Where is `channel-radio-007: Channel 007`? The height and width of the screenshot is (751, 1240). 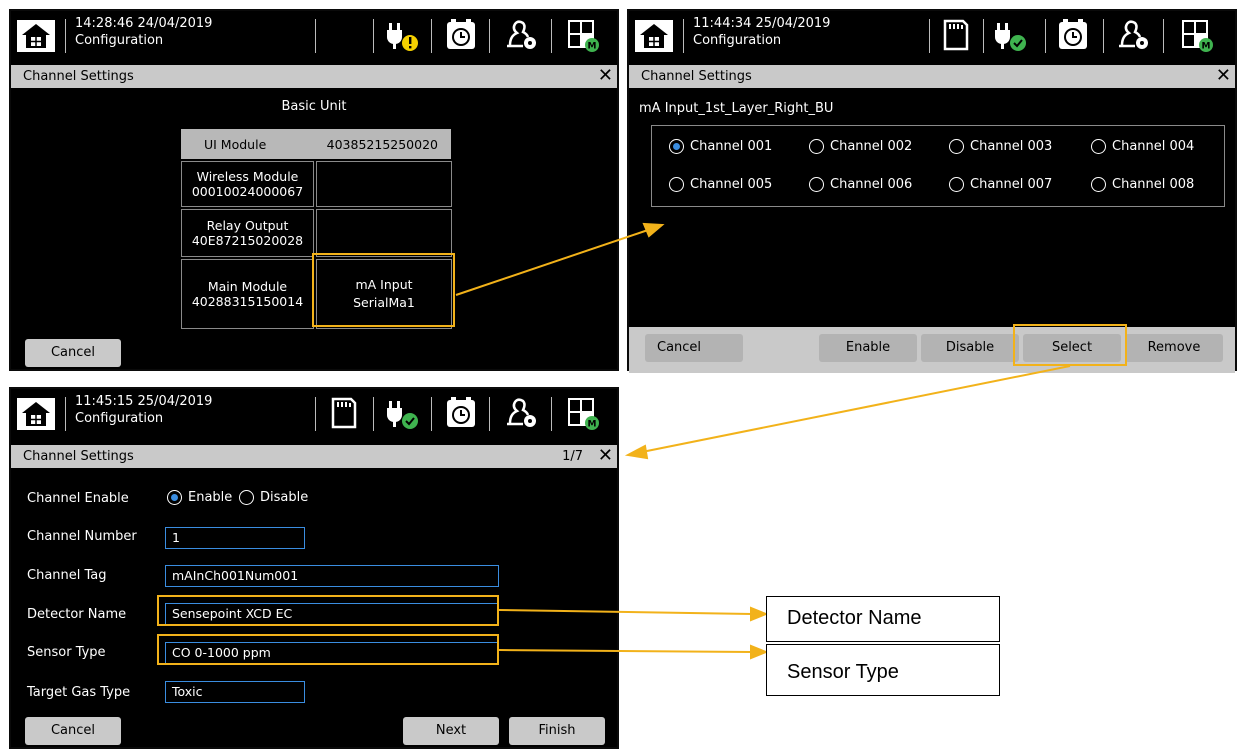
channel-radio-007: Channel 007 is located at coordinates (1000, 184).